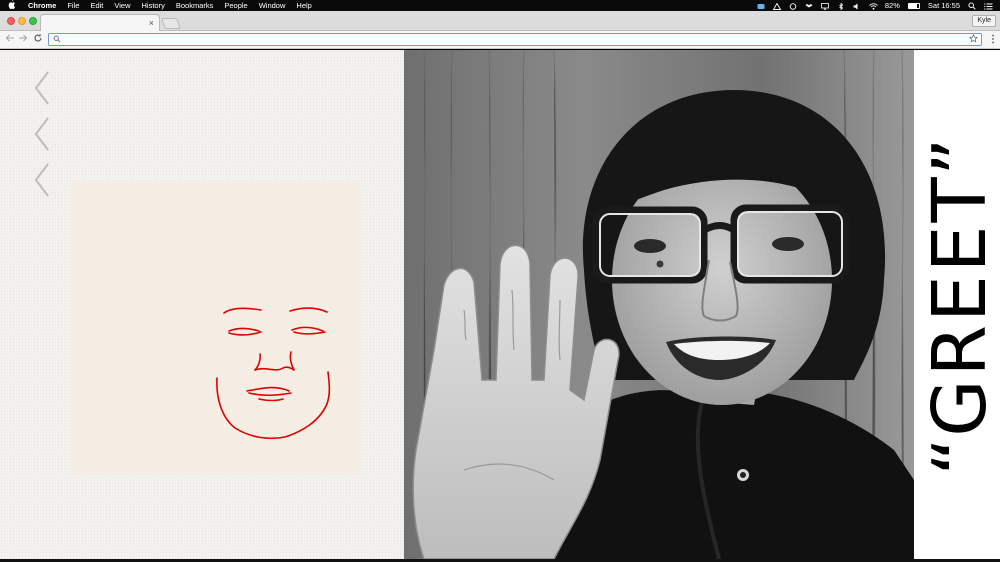  What do you see at coordinates (500, 21) in the screenshot?
I see `tab-strip: × Kyle` at bounding box center [500, 21].